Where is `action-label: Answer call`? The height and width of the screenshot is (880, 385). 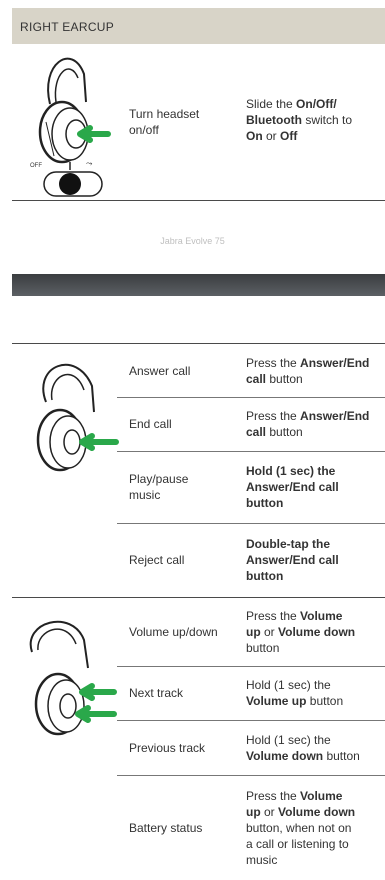
action-label: Answer call is located at coordinates (160, 370).